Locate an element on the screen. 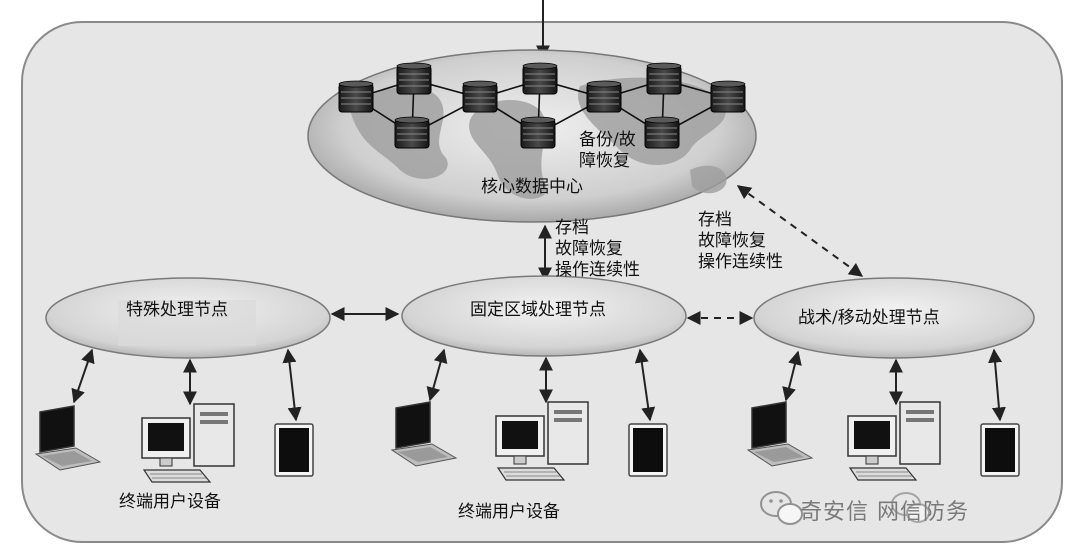 This screenshot has width=1080, height=556. vertical-link-label-line2: 故障恢复 is located at coordinates (589, 249).